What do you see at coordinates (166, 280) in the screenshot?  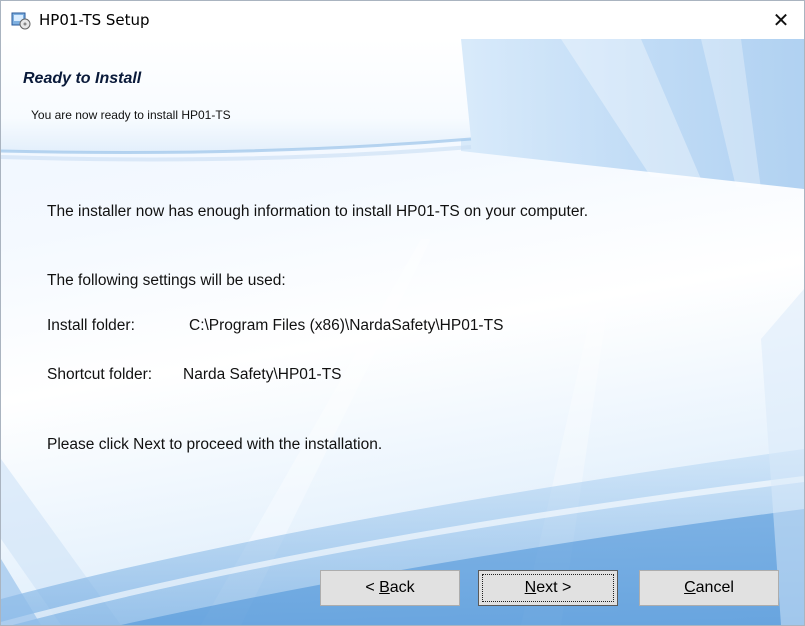 I see `settings-heading: The following settings will be used:` at bounding box center [166, 280].